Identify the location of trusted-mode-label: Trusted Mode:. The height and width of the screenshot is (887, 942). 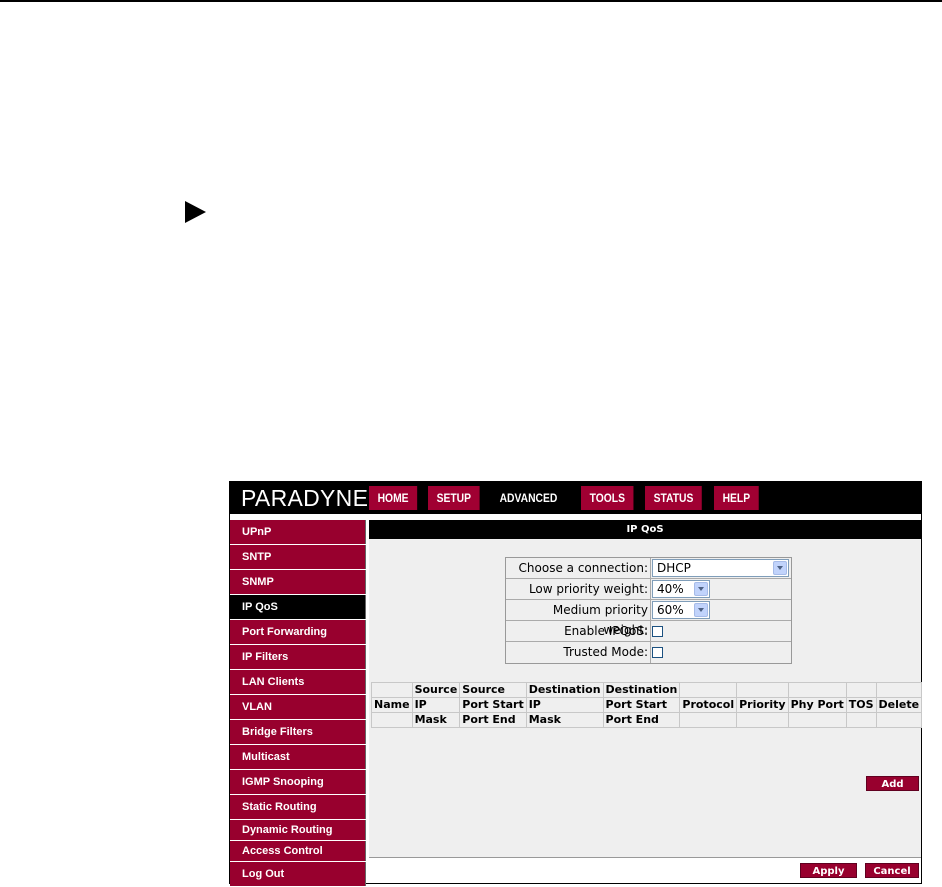
(578, 652).